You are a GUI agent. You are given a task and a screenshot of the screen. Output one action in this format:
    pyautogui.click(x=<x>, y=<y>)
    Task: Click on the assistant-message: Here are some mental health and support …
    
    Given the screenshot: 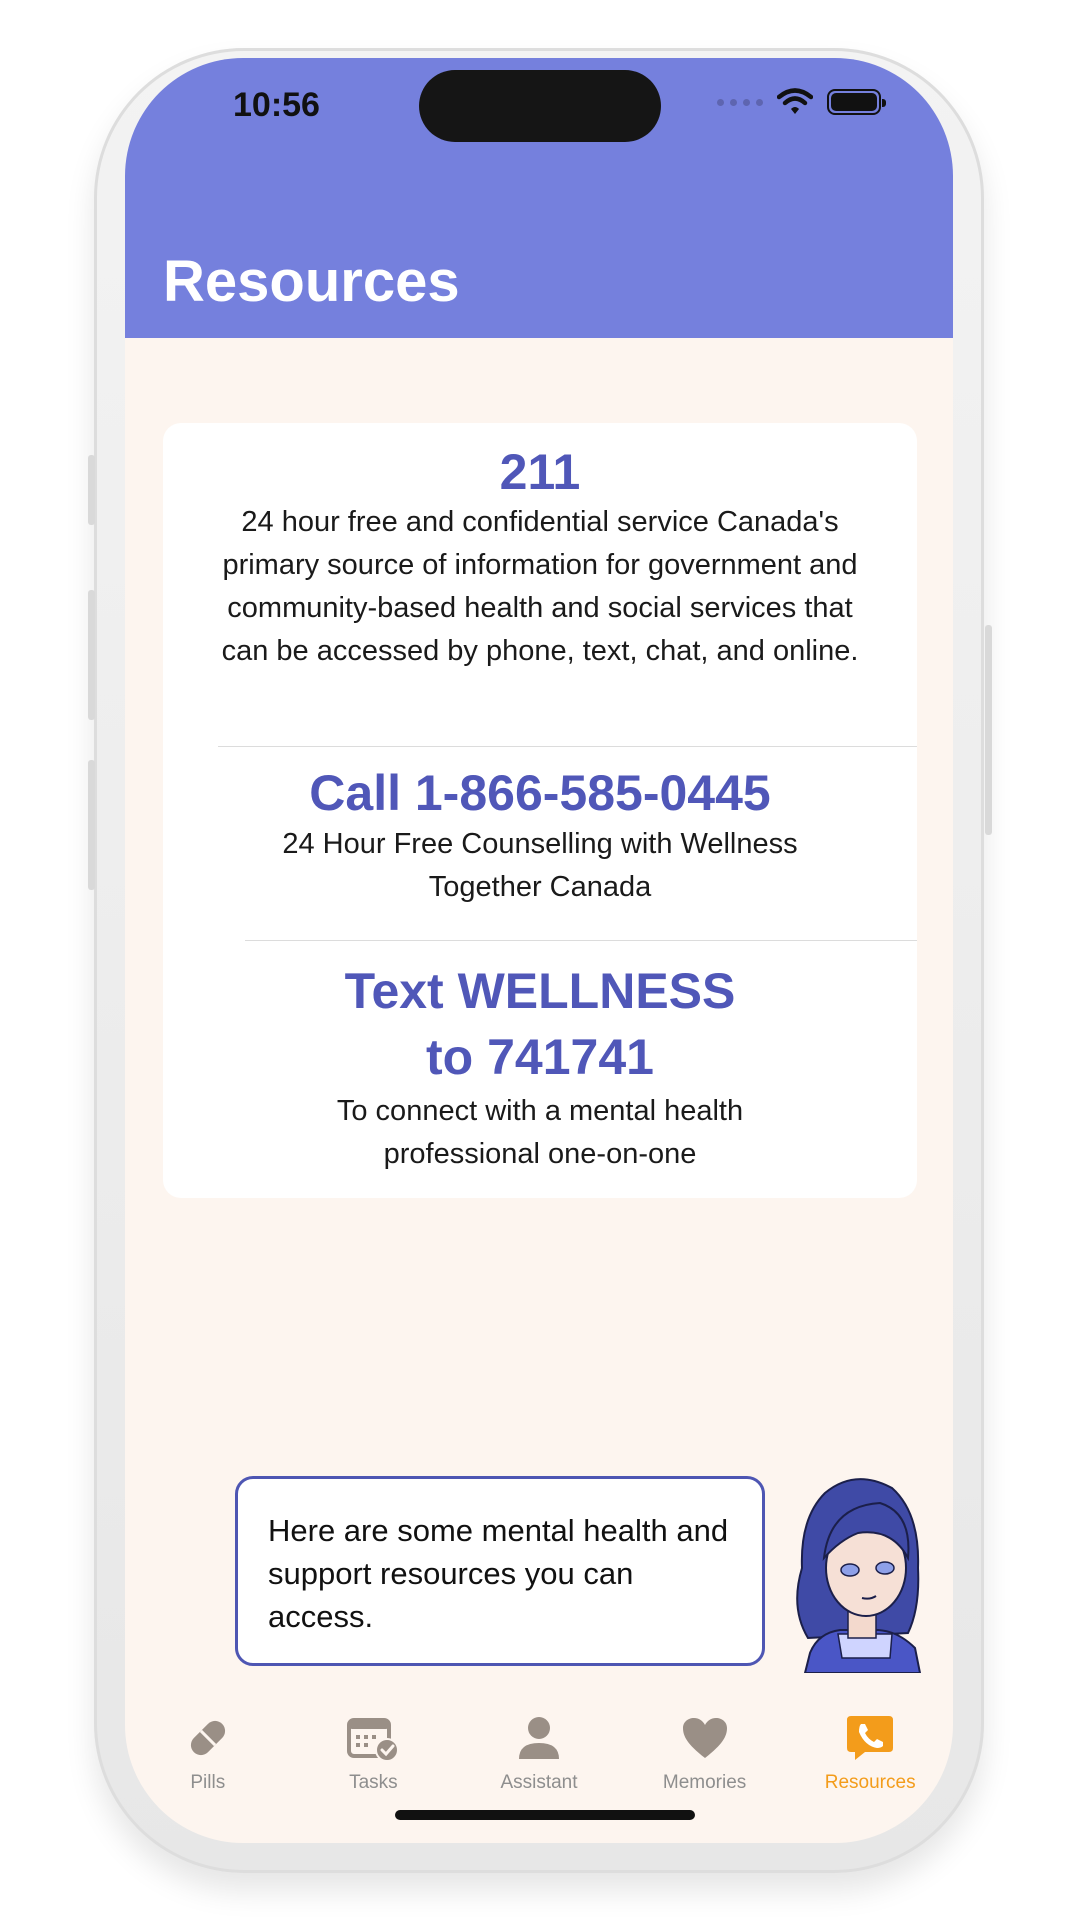 What is the action you would take?
    pyautogui.click(x=498, y=1573)
    